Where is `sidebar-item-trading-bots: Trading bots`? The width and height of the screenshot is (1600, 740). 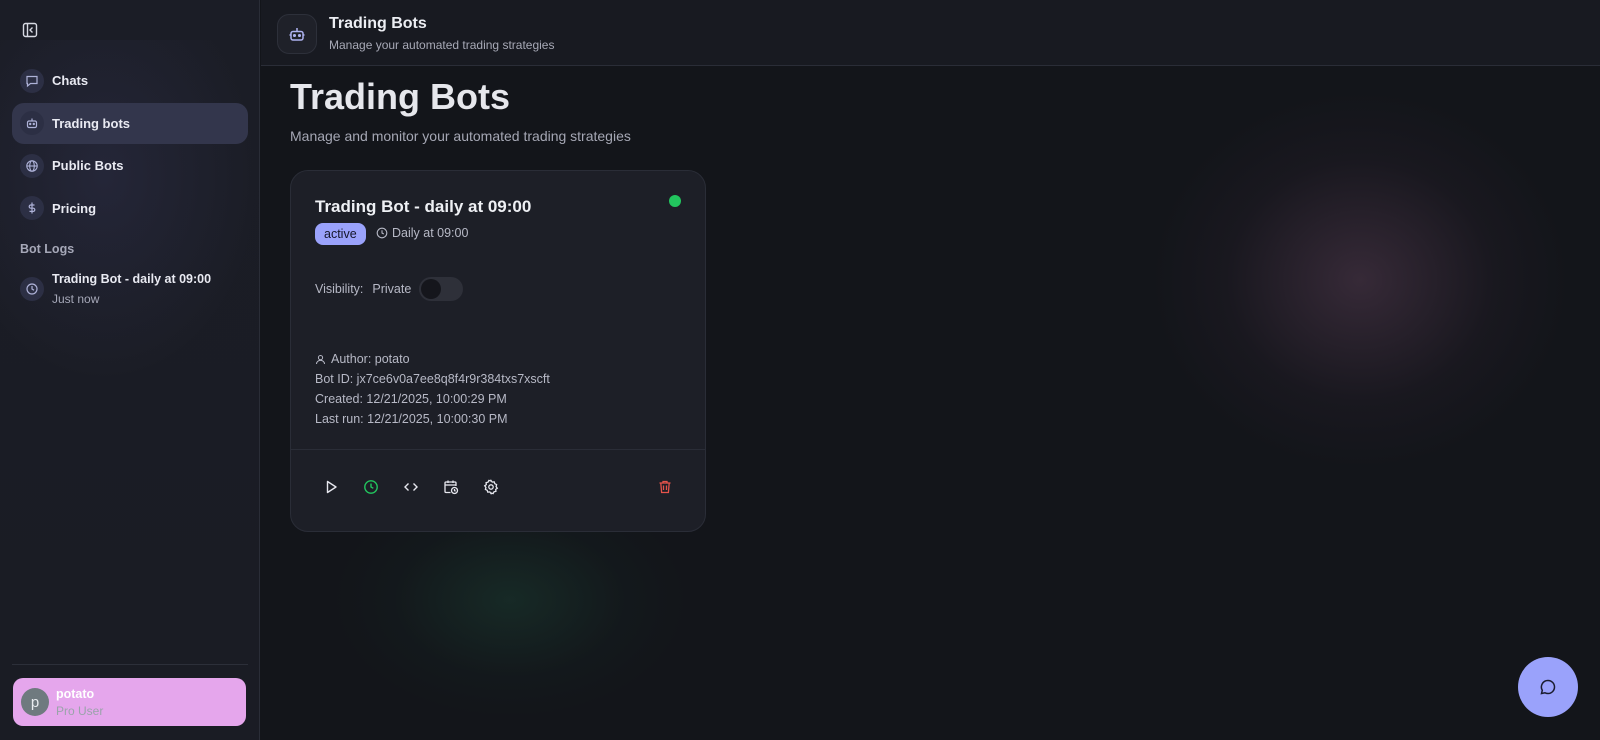
sidebar-item-trading-bots: Trading bots is located at coordinates (130, 123).